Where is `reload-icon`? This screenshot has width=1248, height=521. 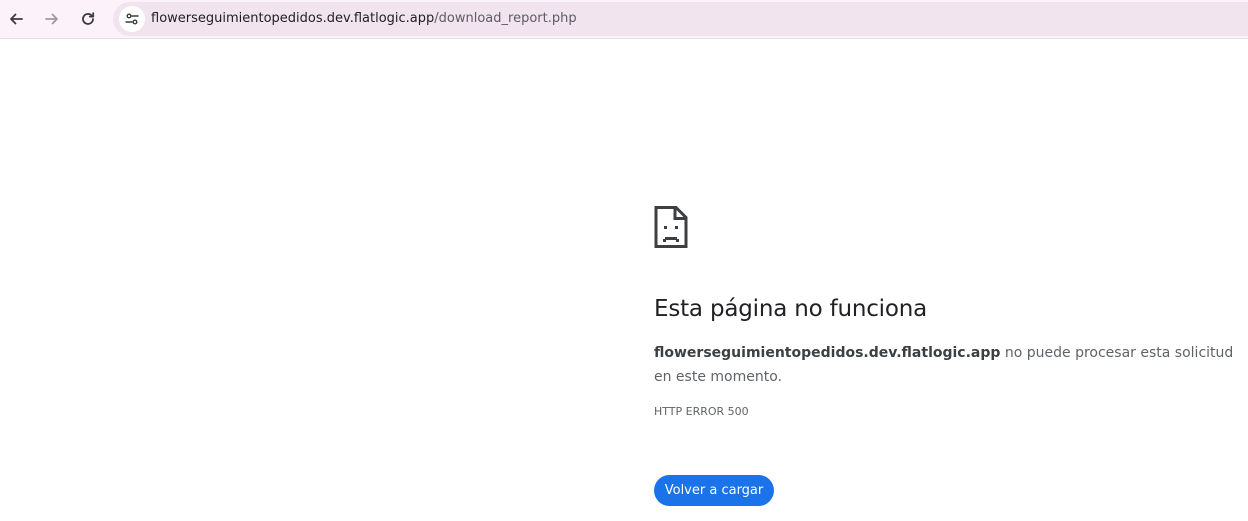
reload-icon is located at coordinates (88, 18).